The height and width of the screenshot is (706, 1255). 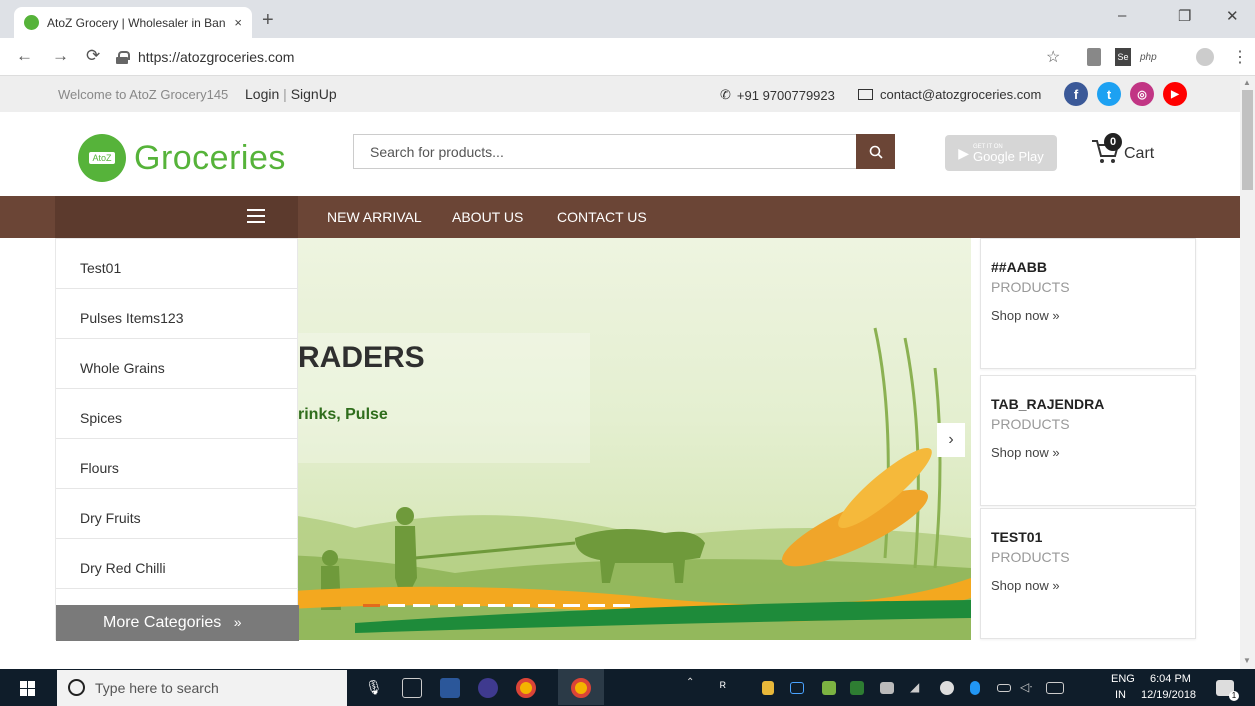 What do you see at coordinates (487, 217) in the screenshot?
I see `nav-about-us: ABOUT US` at bounding box center [487, 217].